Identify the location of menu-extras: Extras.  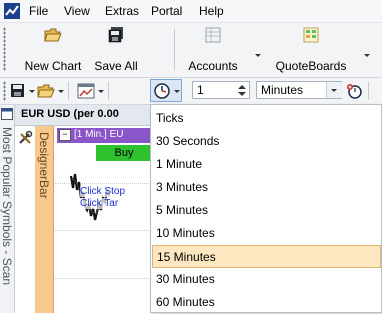
(122, 11).